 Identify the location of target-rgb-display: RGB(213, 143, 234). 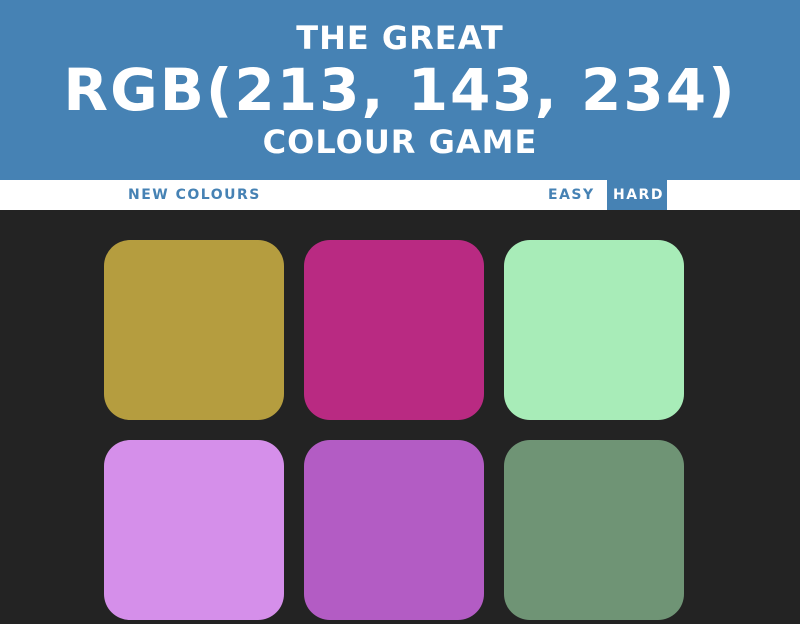
(400, 90).